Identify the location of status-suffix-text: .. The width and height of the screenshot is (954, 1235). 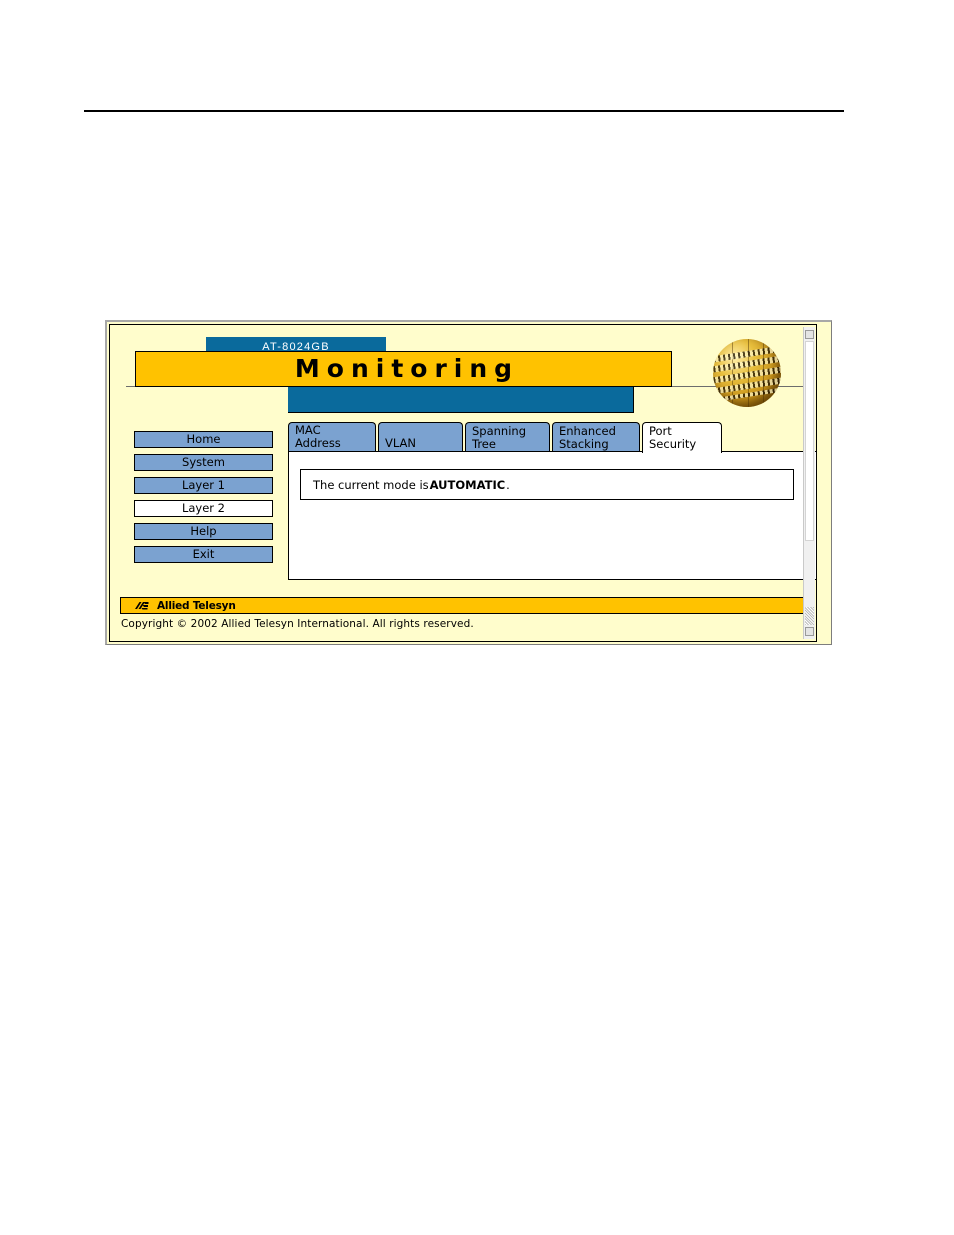
(508, 484).